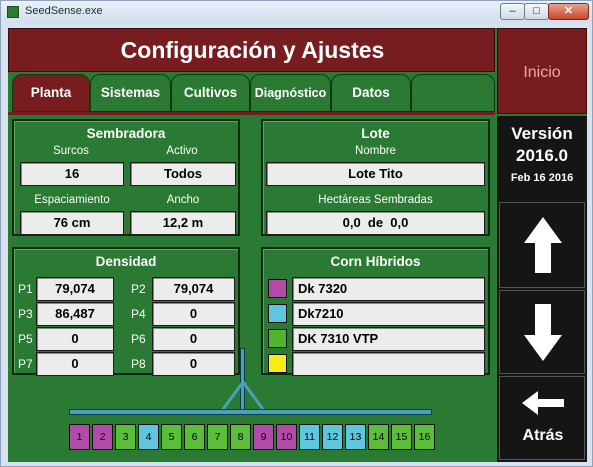 The width and height of the screenshot is (593, 467). I want to click on nombre-field: Lote Tito, so click(375, 174).